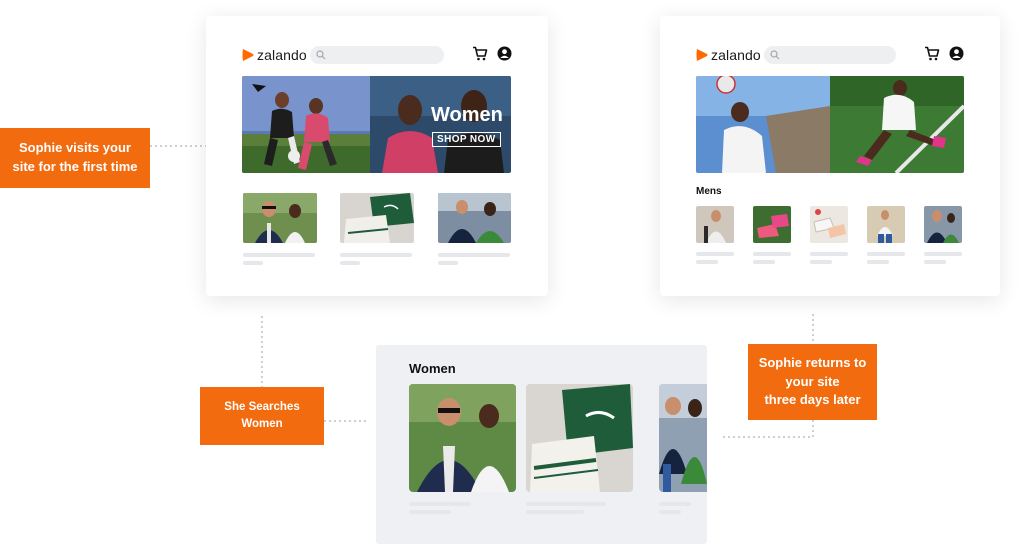  I want to click on callout-search: She Searches Women, so click(262, 416).